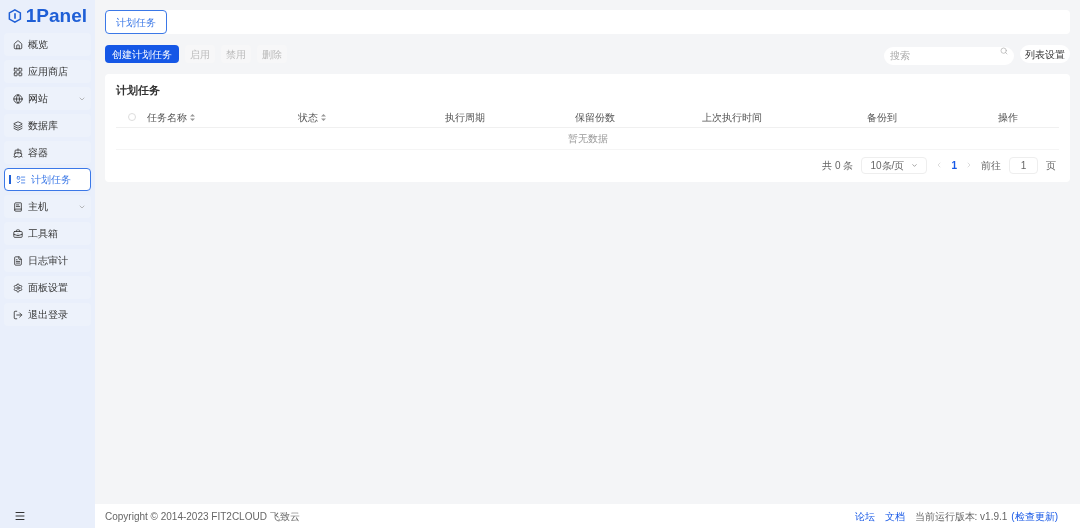  What do you see at coordinates (10, 179) in the screenshot?
I see `active-indicator` at bounding box center [10, 179].